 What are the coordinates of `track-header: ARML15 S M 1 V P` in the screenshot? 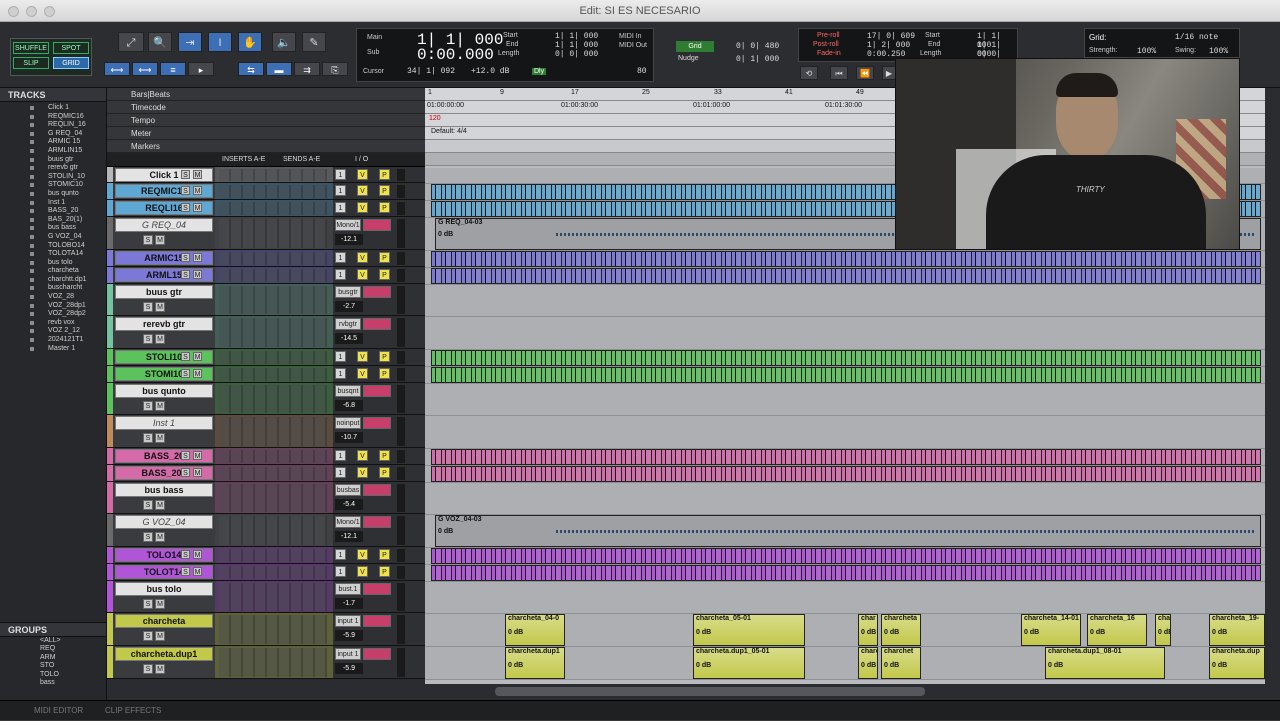 It's located at (266, 275).